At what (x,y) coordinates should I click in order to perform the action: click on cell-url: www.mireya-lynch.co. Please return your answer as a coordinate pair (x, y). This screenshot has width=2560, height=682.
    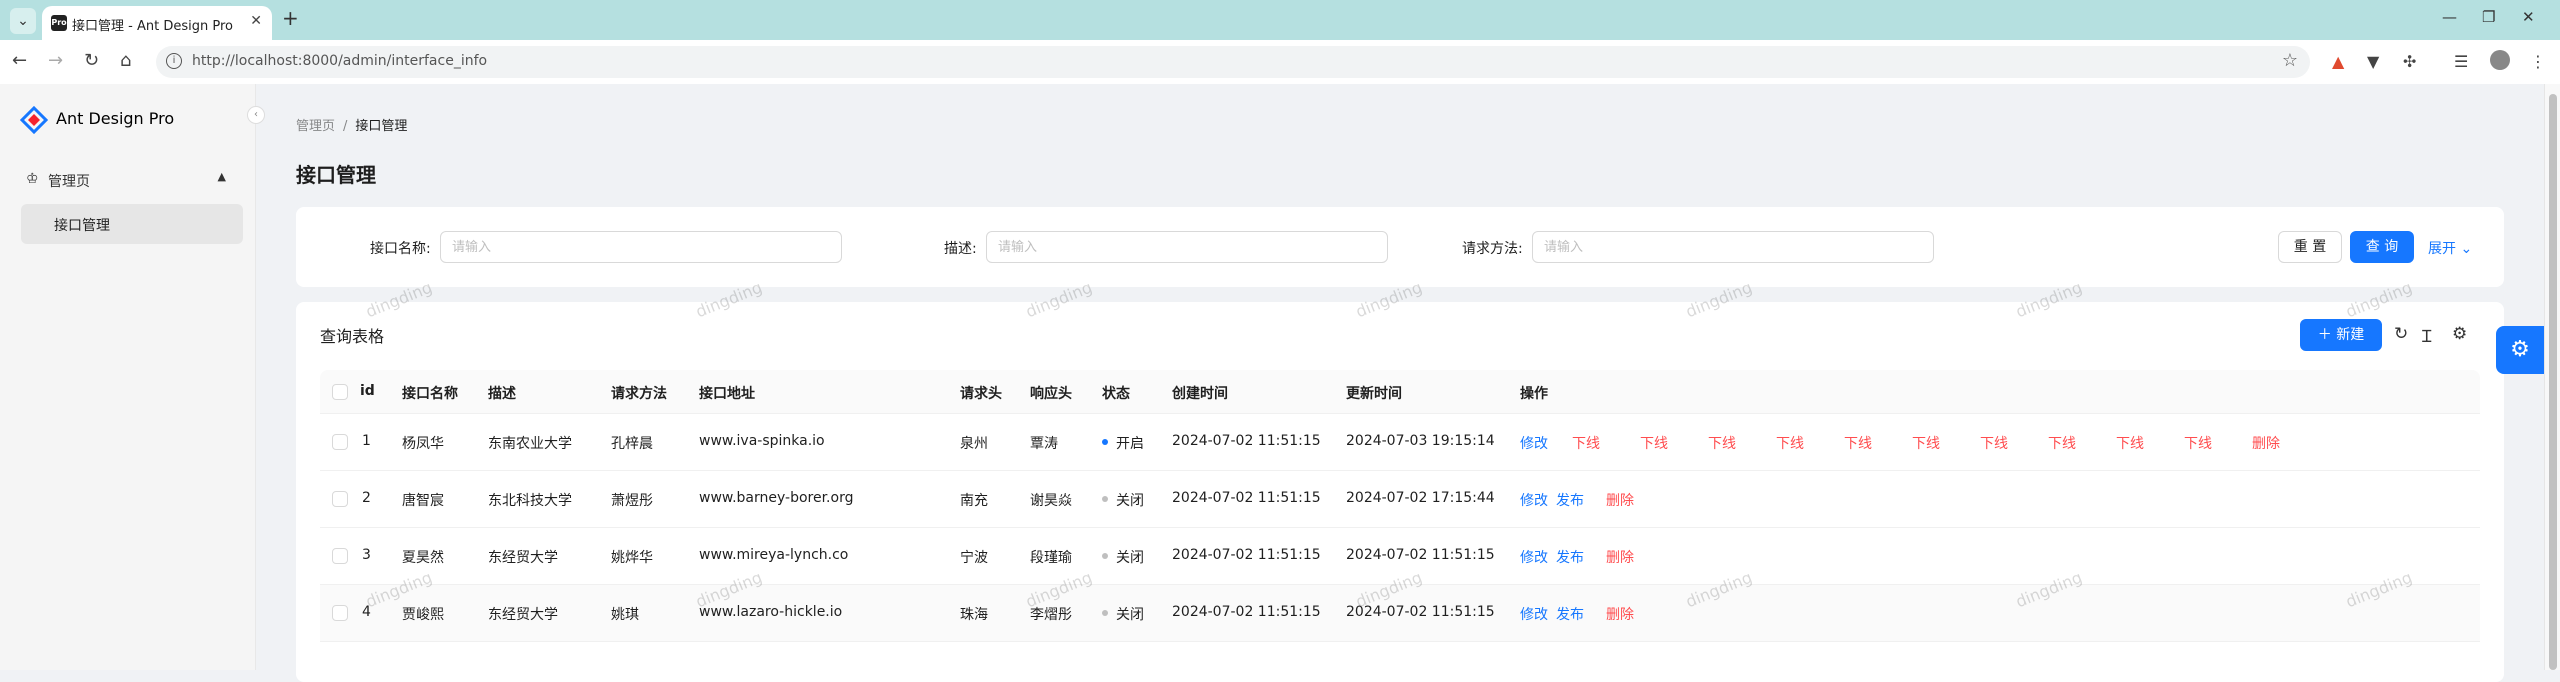
    Looking at the image, I should click on (774, 555).